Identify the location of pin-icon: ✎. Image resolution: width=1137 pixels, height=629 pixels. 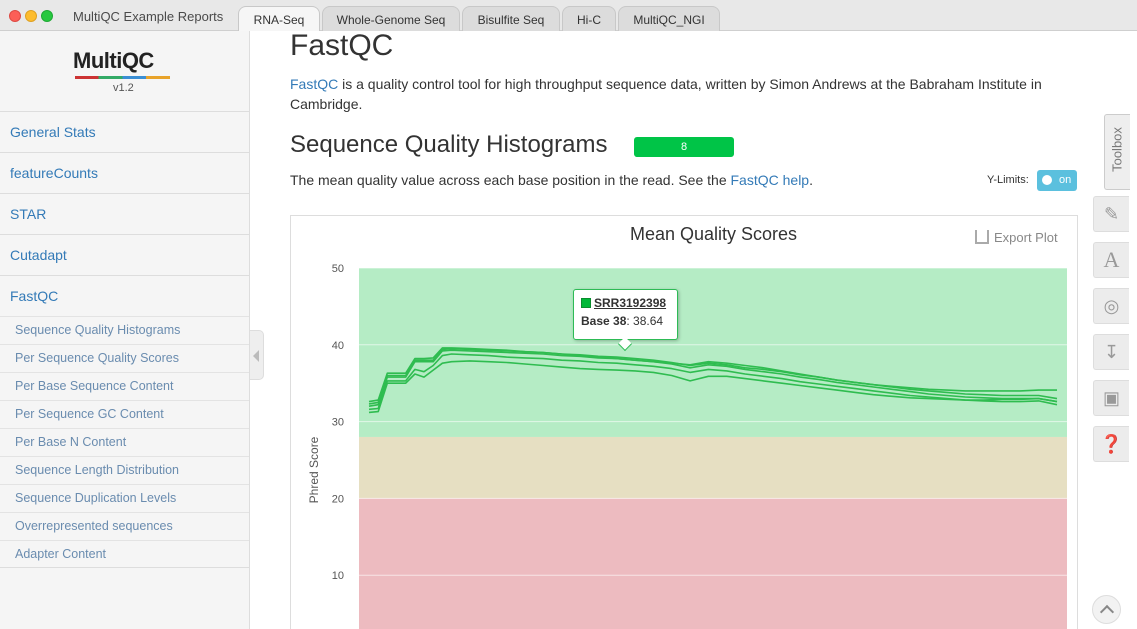
(1111, 214).